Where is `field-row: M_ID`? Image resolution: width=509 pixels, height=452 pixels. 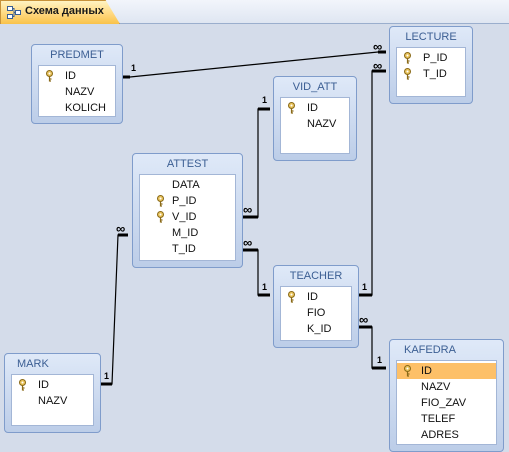 field-row: M_ID is located at coordinates (187, 233).